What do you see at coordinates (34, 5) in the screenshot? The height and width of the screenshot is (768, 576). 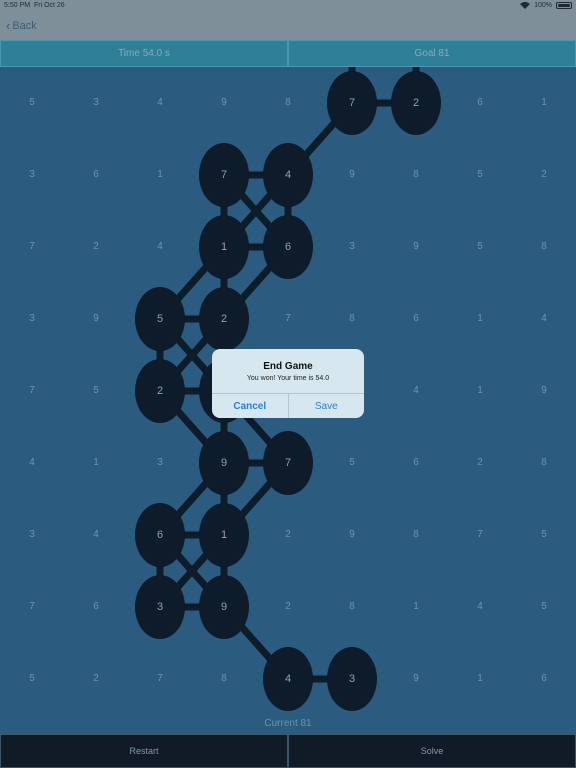 I see `status-time: 5:50 PM Fri Oct 26` at bounding box center [34, 5].